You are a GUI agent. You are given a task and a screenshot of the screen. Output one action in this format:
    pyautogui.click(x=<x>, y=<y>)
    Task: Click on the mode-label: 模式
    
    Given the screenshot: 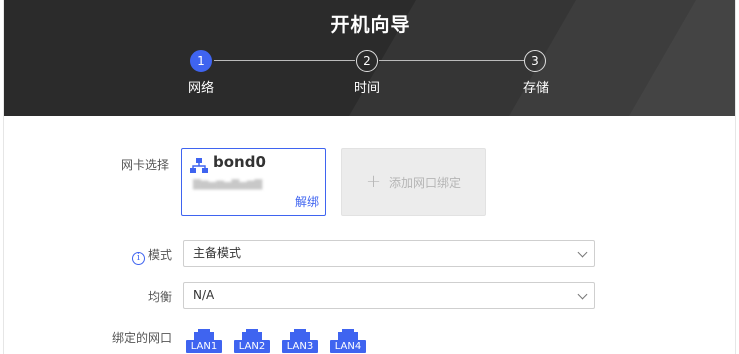 What is the action you would take?
    pyautogui.click(x=159, y=255)
    